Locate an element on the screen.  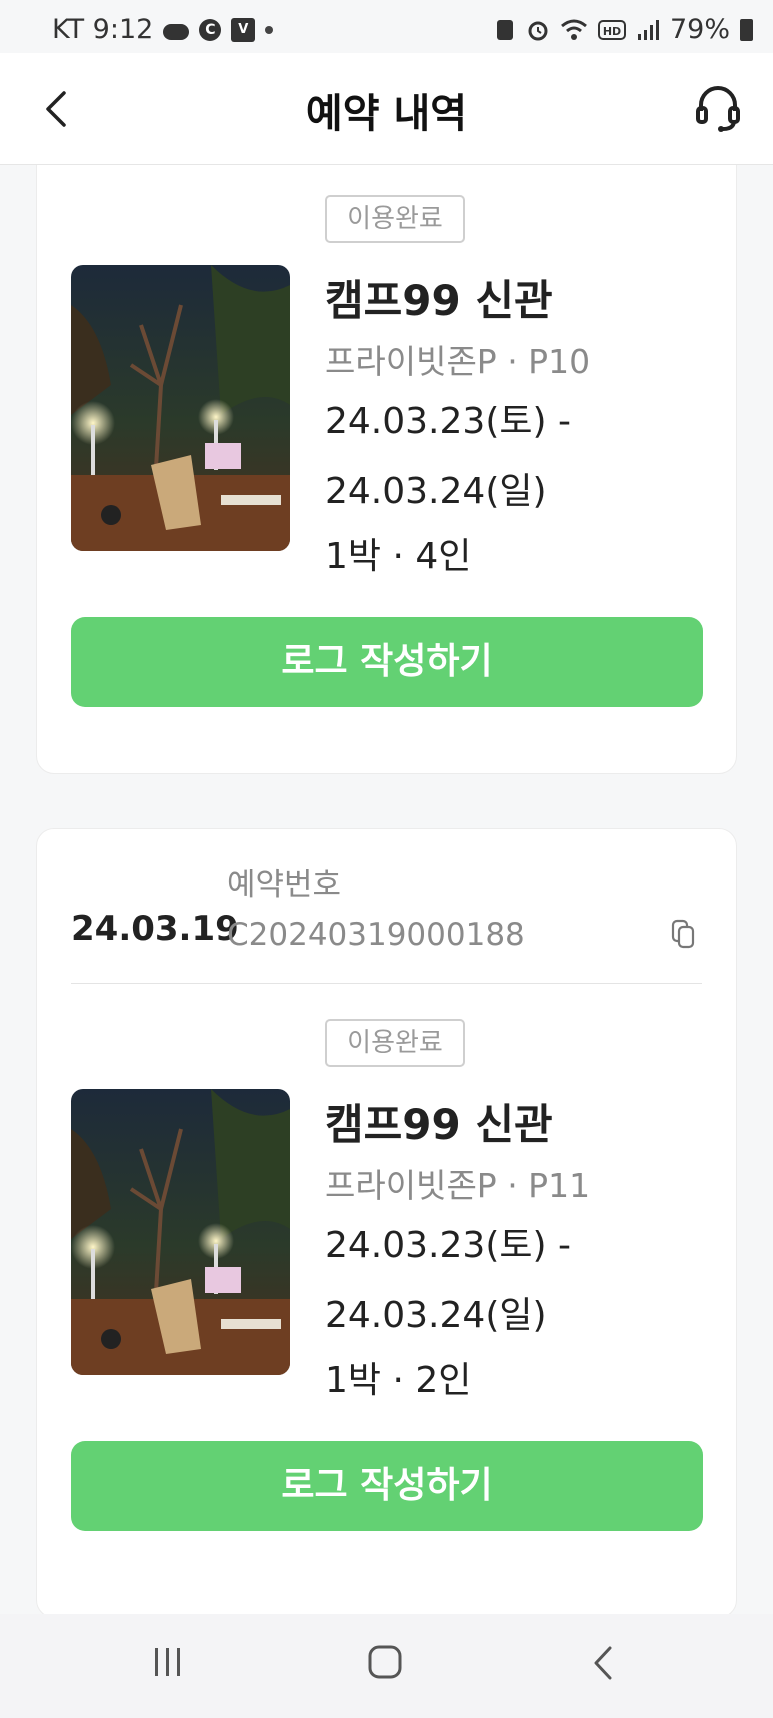
signal-icon is located at coordinates (648, 29).